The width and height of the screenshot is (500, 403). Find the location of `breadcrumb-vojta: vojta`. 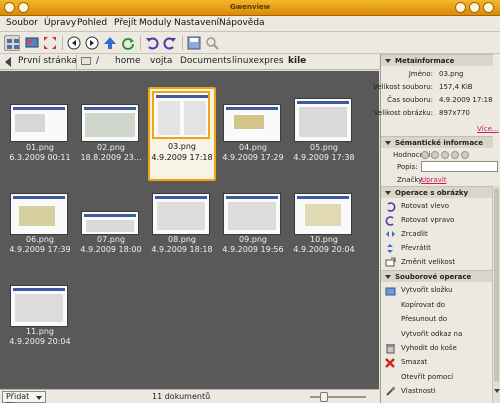

breadcrumb-vojta: vojta is located at coordinates (161, 61).